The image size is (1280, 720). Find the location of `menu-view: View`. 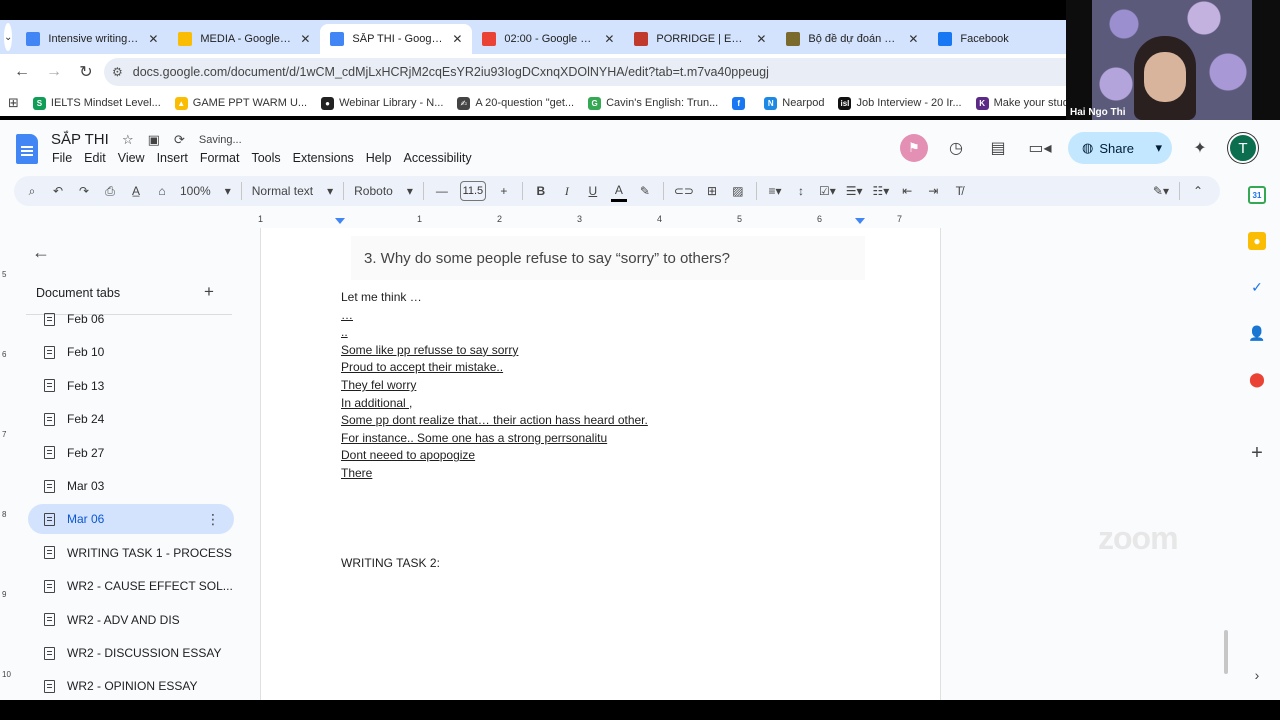

menu-view: View is located at coordinates (131, 158).